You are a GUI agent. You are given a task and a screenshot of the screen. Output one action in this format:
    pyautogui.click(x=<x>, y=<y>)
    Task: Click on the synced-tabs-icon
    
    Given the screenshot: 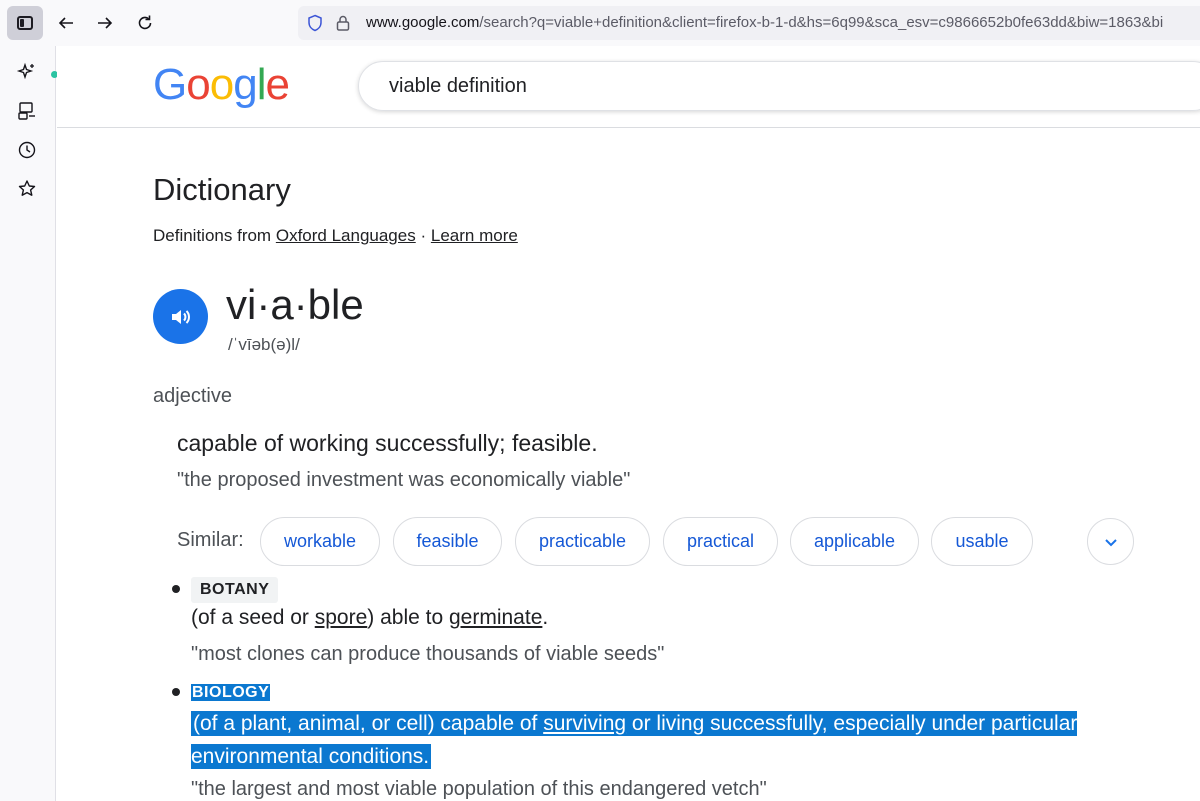 What is the action you would take?
    pyautogui.click(x=26, y=111)
    